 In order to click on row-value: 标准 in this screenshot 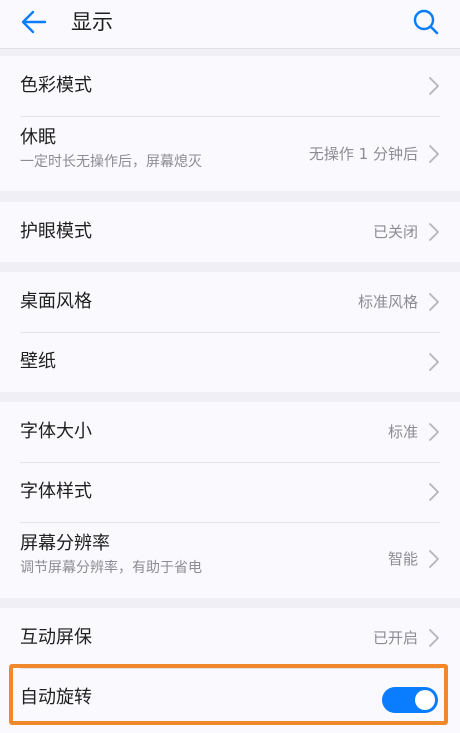, I will do `click(402, 432)`.